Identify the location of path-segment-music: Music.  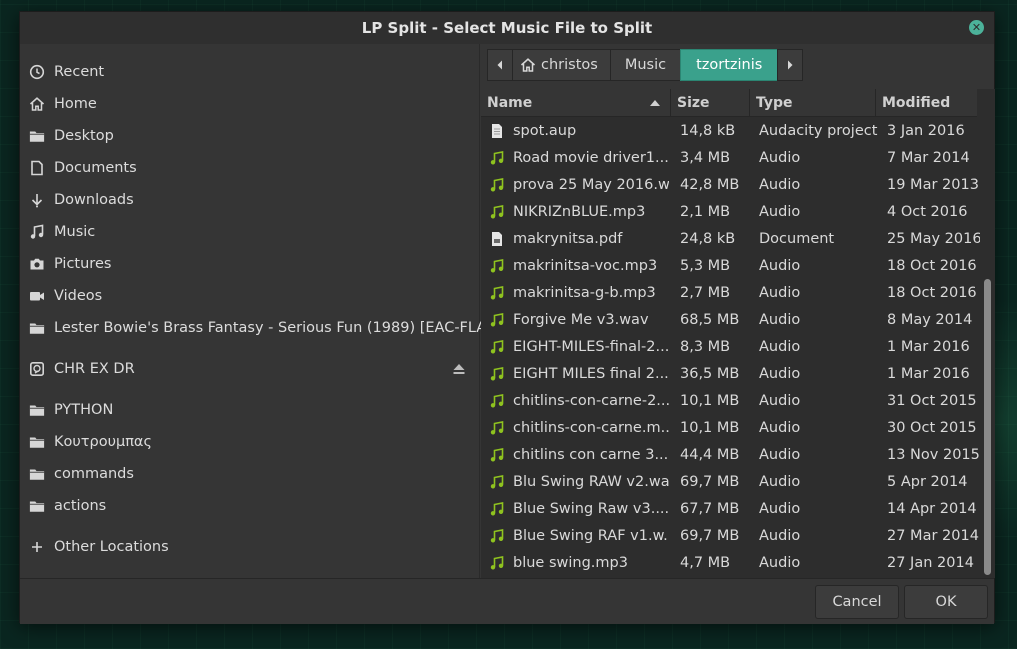
(645, 65).